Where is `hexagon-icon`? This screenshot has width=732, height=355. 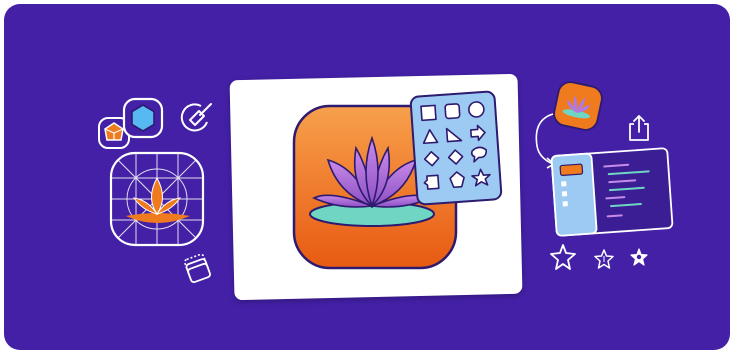 hexagon-icon is located at coordinates (143, 118).